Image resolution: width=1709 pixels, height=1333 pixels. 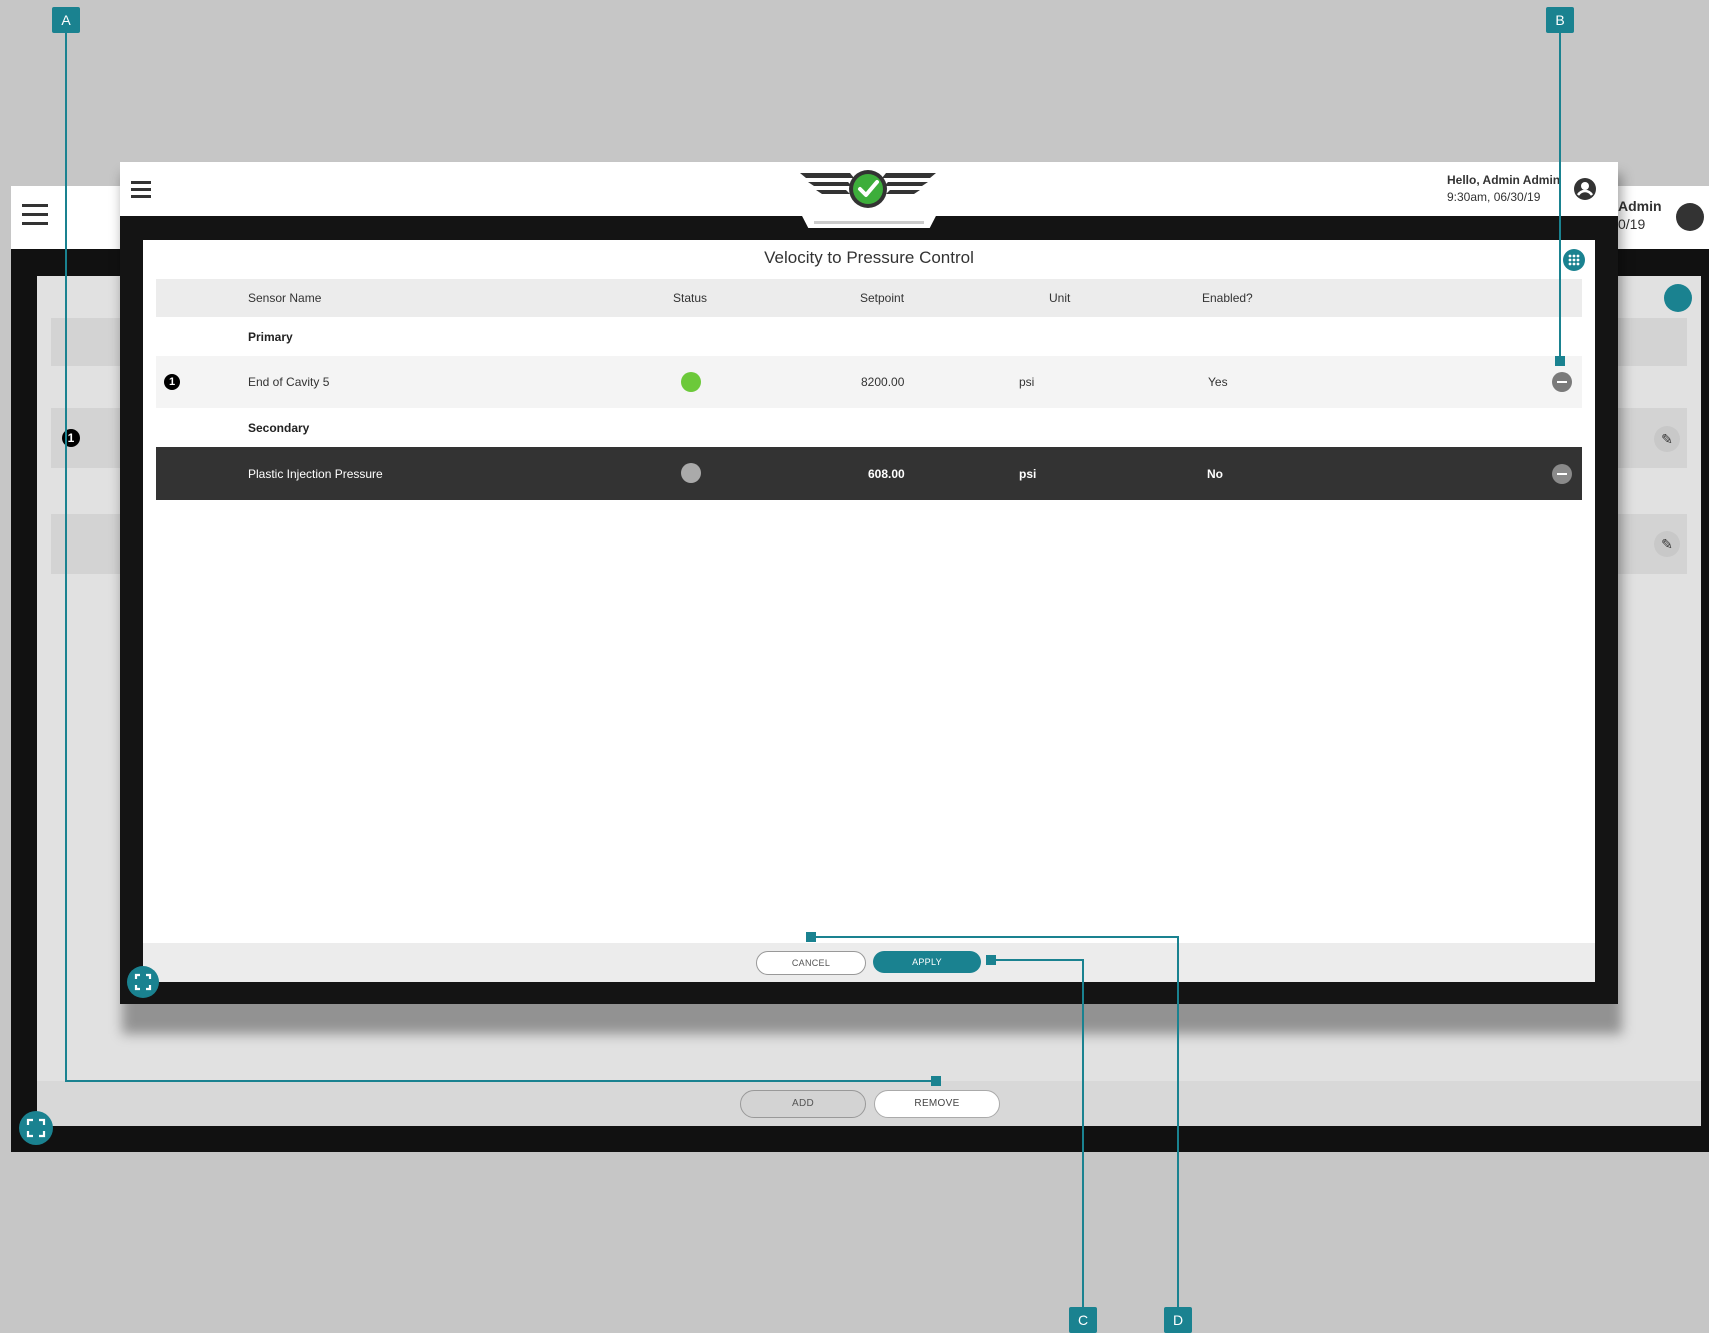 What do you see at coordinates (284, 298) in the screenshot?
I see `column-sensor-name: Sensor Name` at bounding box center [284, 298].